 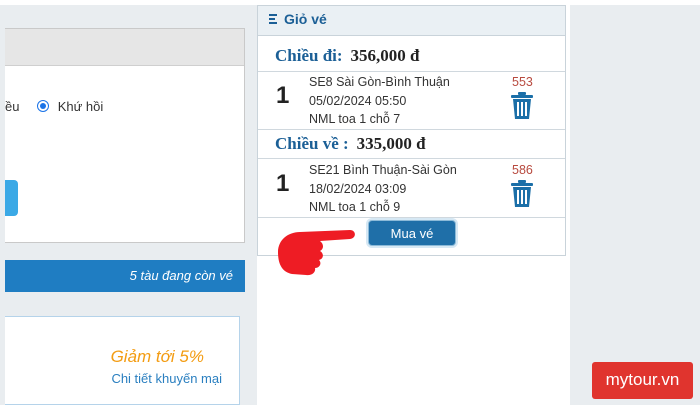 I want to click on outbound-heading: Chiều đi: 356,000 đ, so click(x=347, y=56).